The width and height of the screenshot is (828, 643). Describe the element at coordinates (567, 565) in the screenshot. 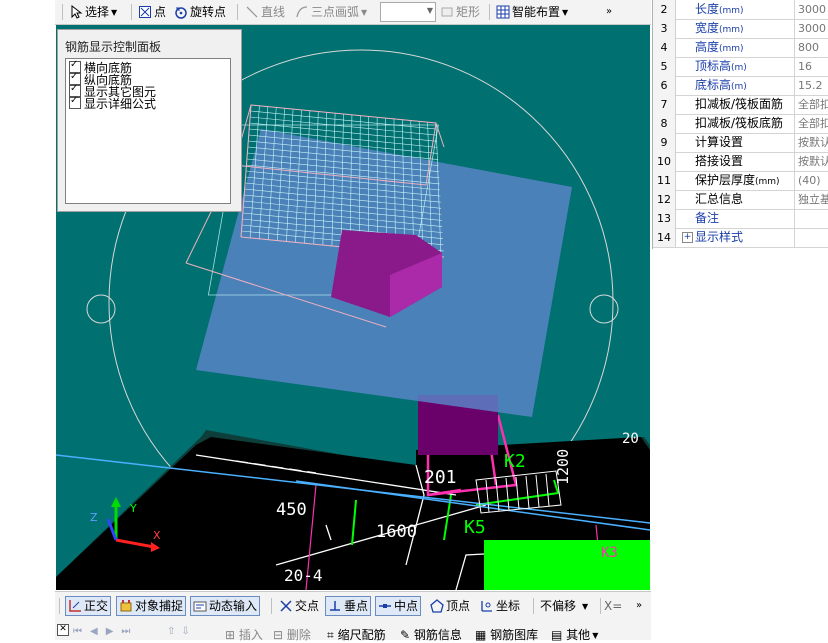

I see `cad-green-region` at that location.